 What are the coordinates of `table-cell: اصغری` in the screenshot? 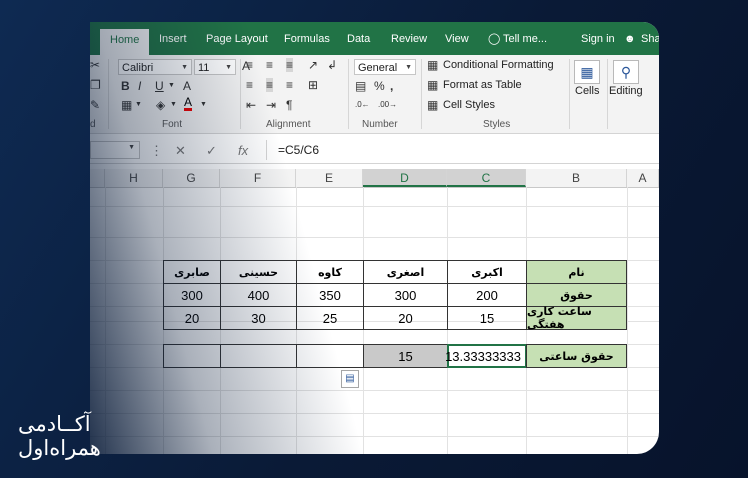 It's located at (405, 272).